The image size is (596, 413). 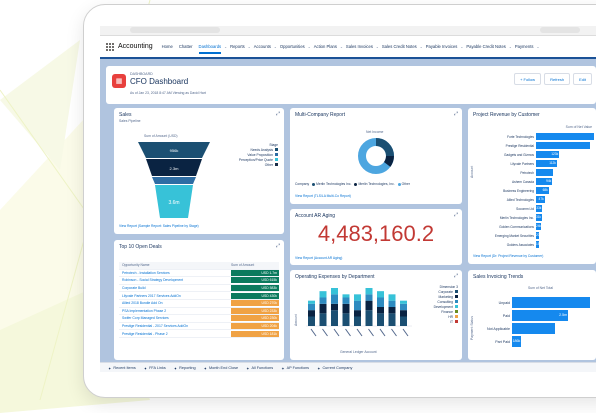 What do you see at coordinates (539, 217) in the screenshot?
I see `bar: 31k` at bounding box center [539, 217].